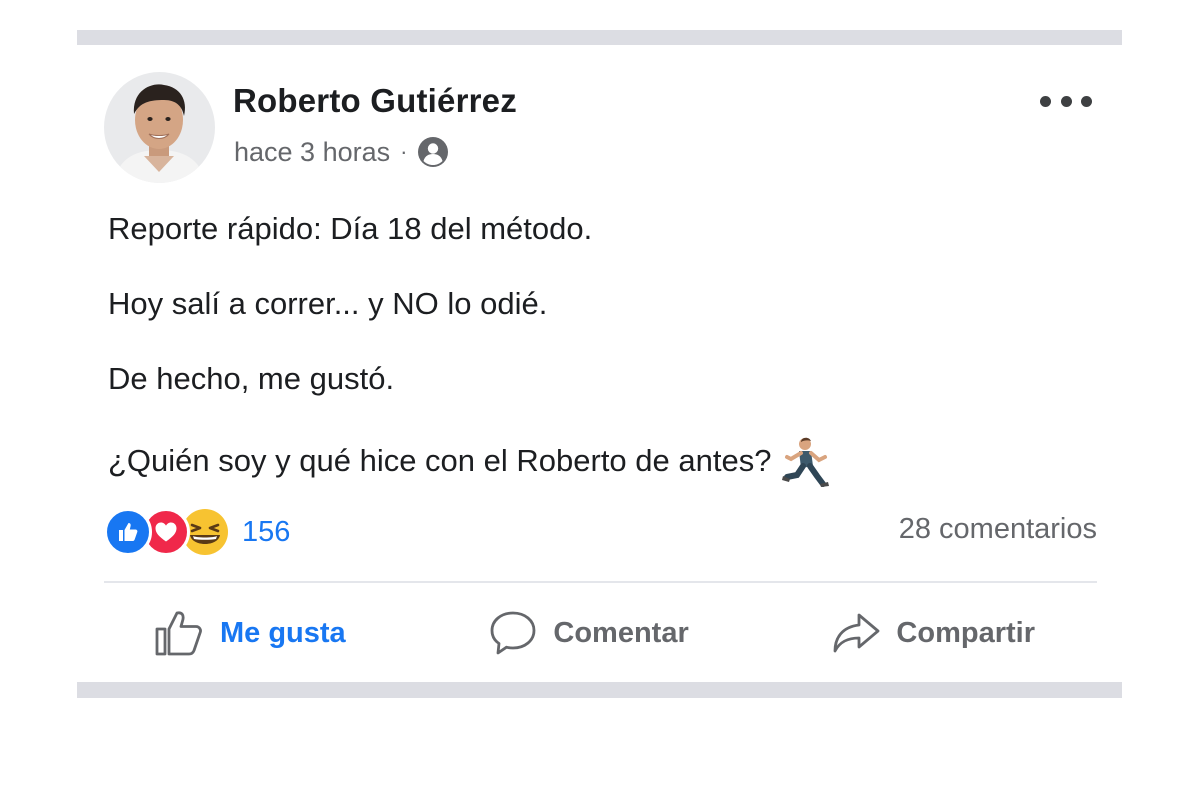 This screenshot has height=800, width=1200. Describe the element at coordinates (266, 532) in the screenshot. I see `reaction-count: 156` at that location.